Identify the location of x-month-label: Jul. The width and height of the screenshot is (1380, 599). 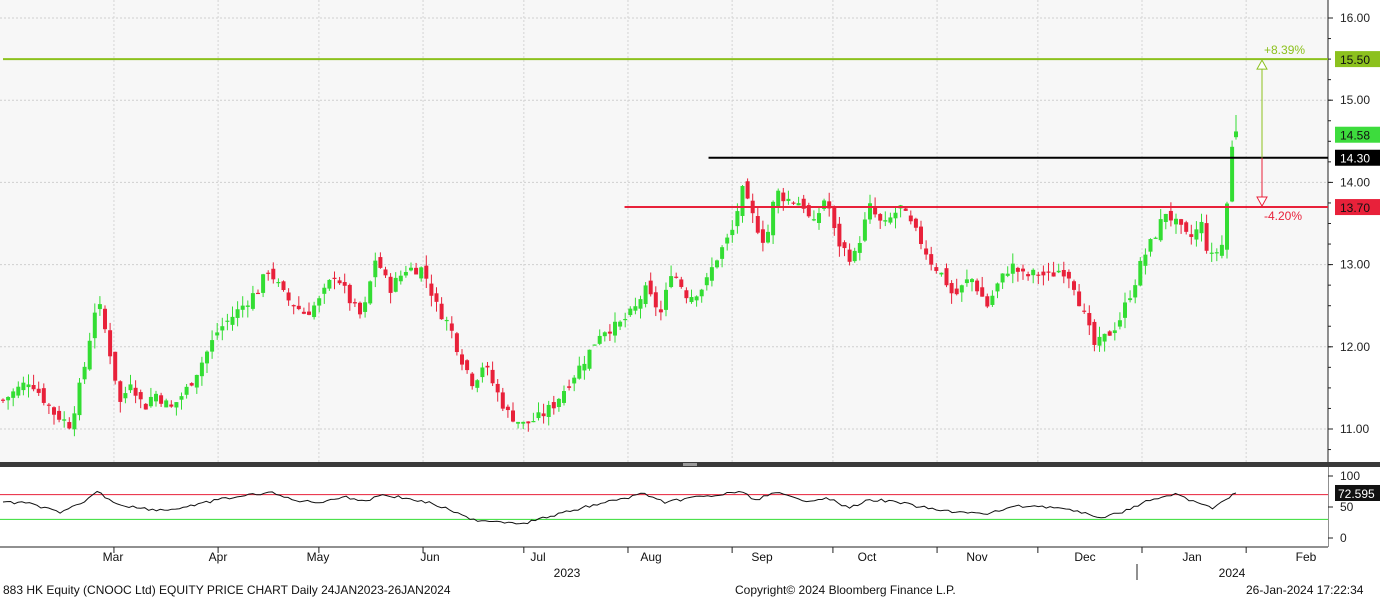
(537, 557).